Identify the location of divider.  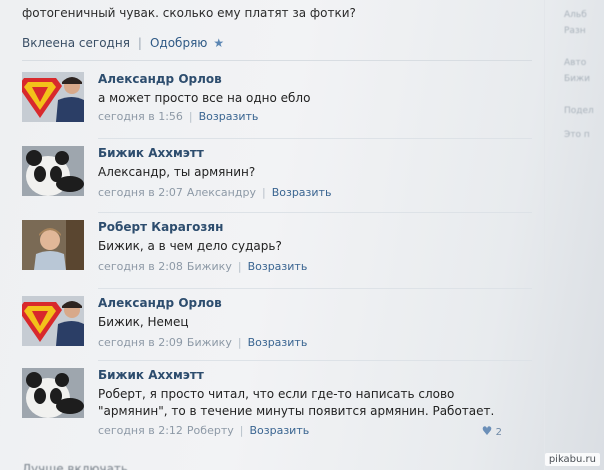
(277, 60).